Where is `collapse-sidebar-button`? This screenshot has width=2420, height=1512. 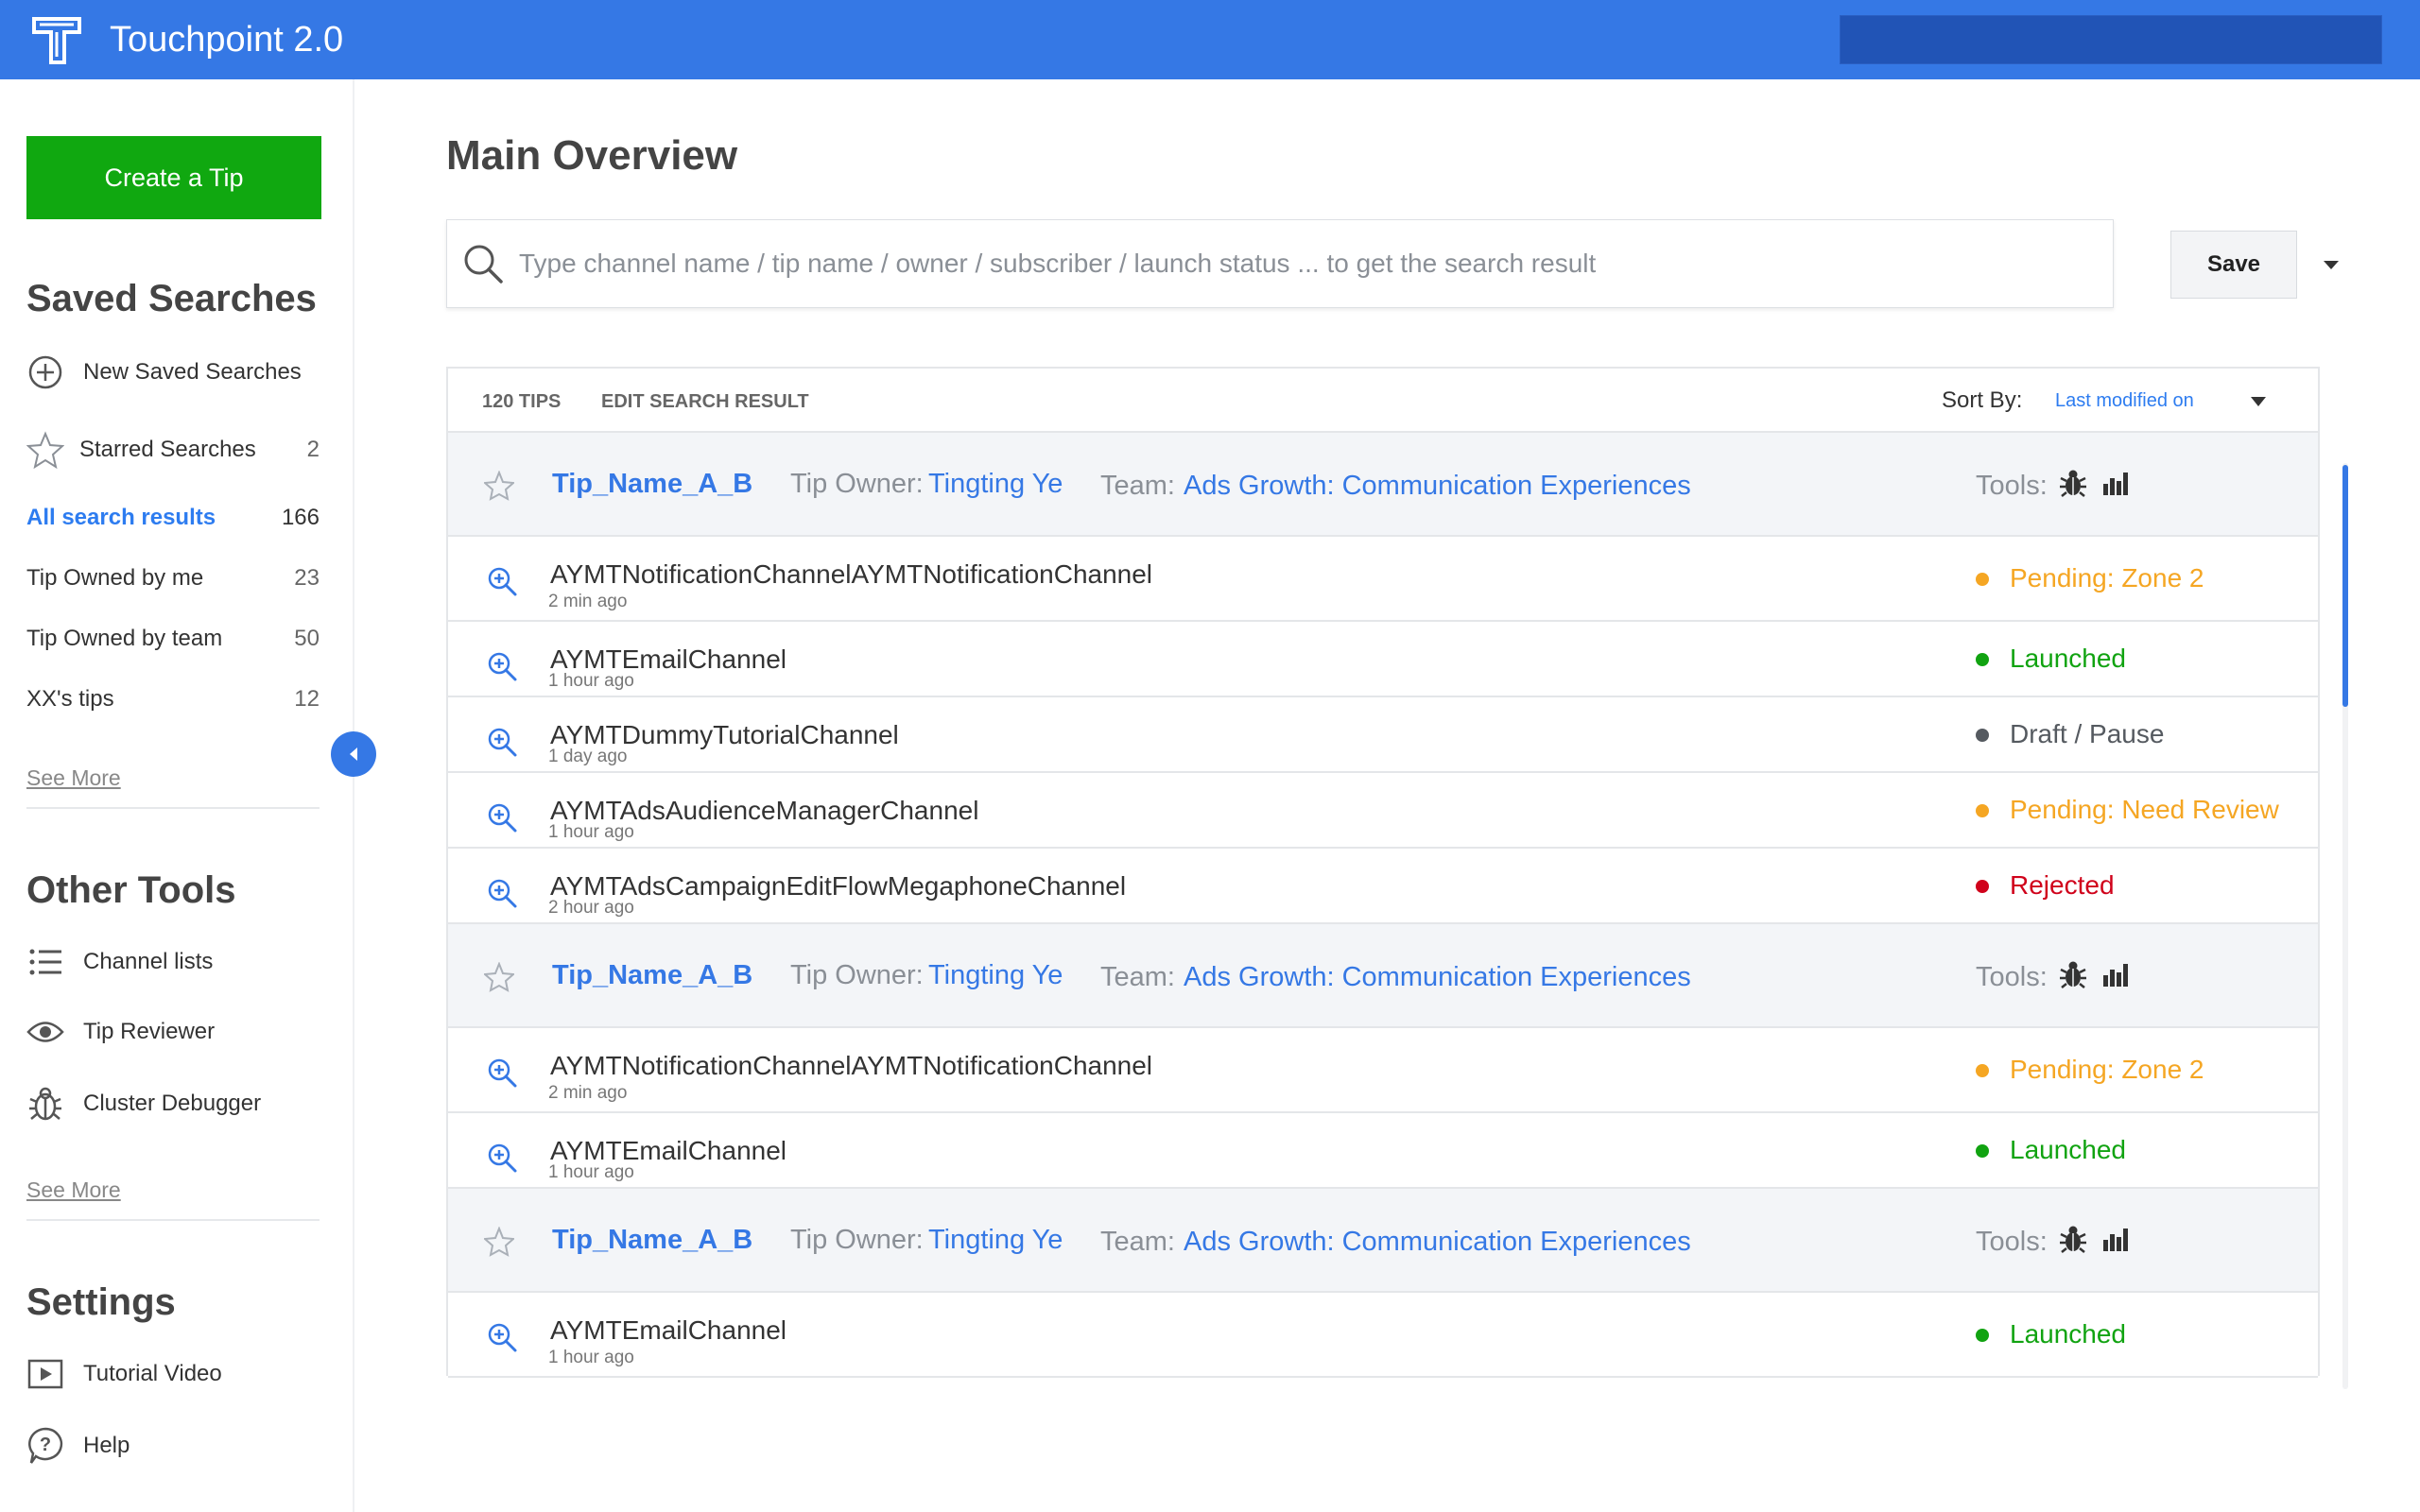
collapse-sidebar-button is located at coordinates (353, 754).